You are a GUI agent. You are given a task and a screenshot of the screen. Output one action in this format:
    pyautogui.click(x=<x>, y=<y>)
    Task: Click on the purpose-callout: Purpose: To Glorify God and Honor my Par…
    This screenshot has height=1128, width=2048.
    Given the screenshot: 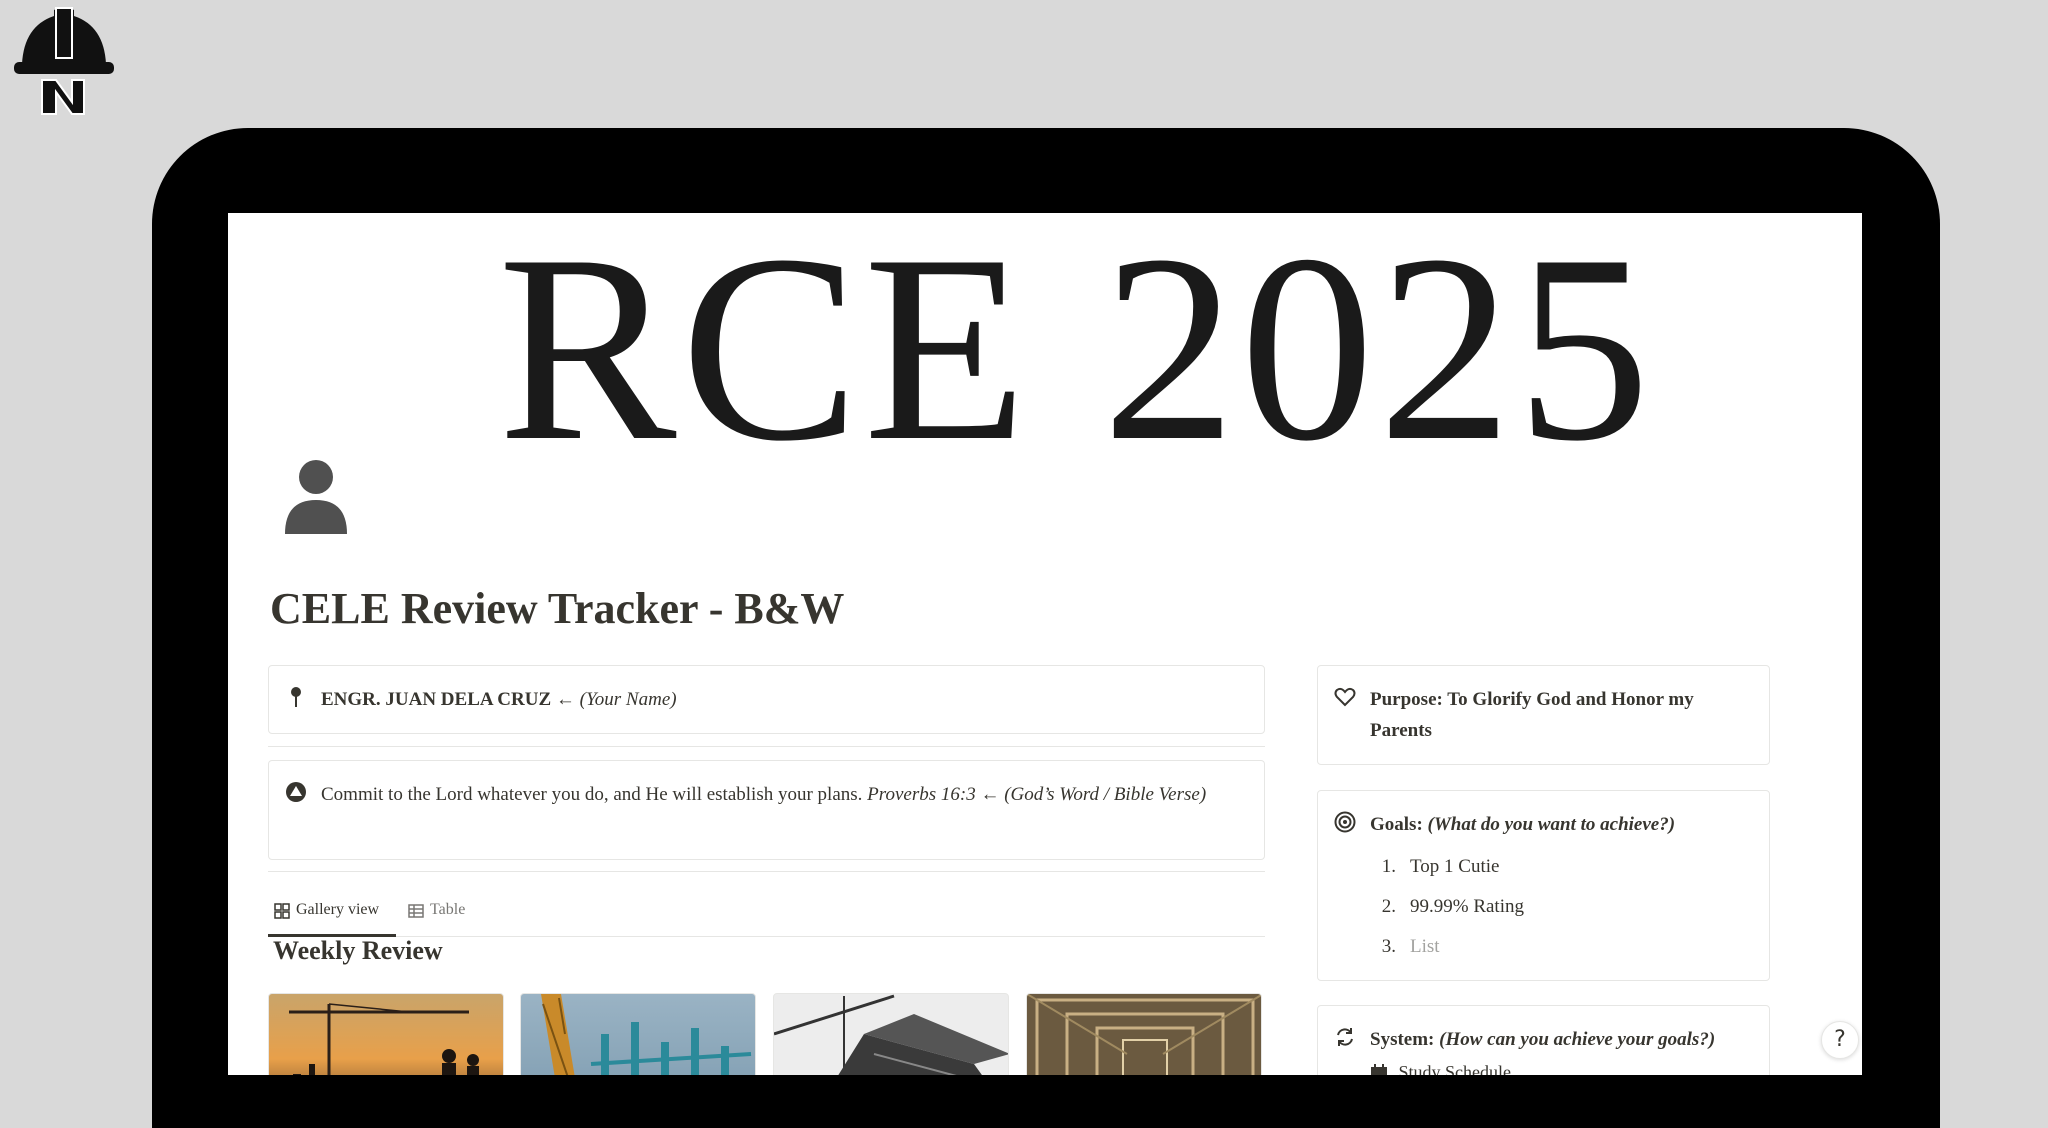 What is the action you would take?
    pyautogui.click(x=1543, y=715)
    